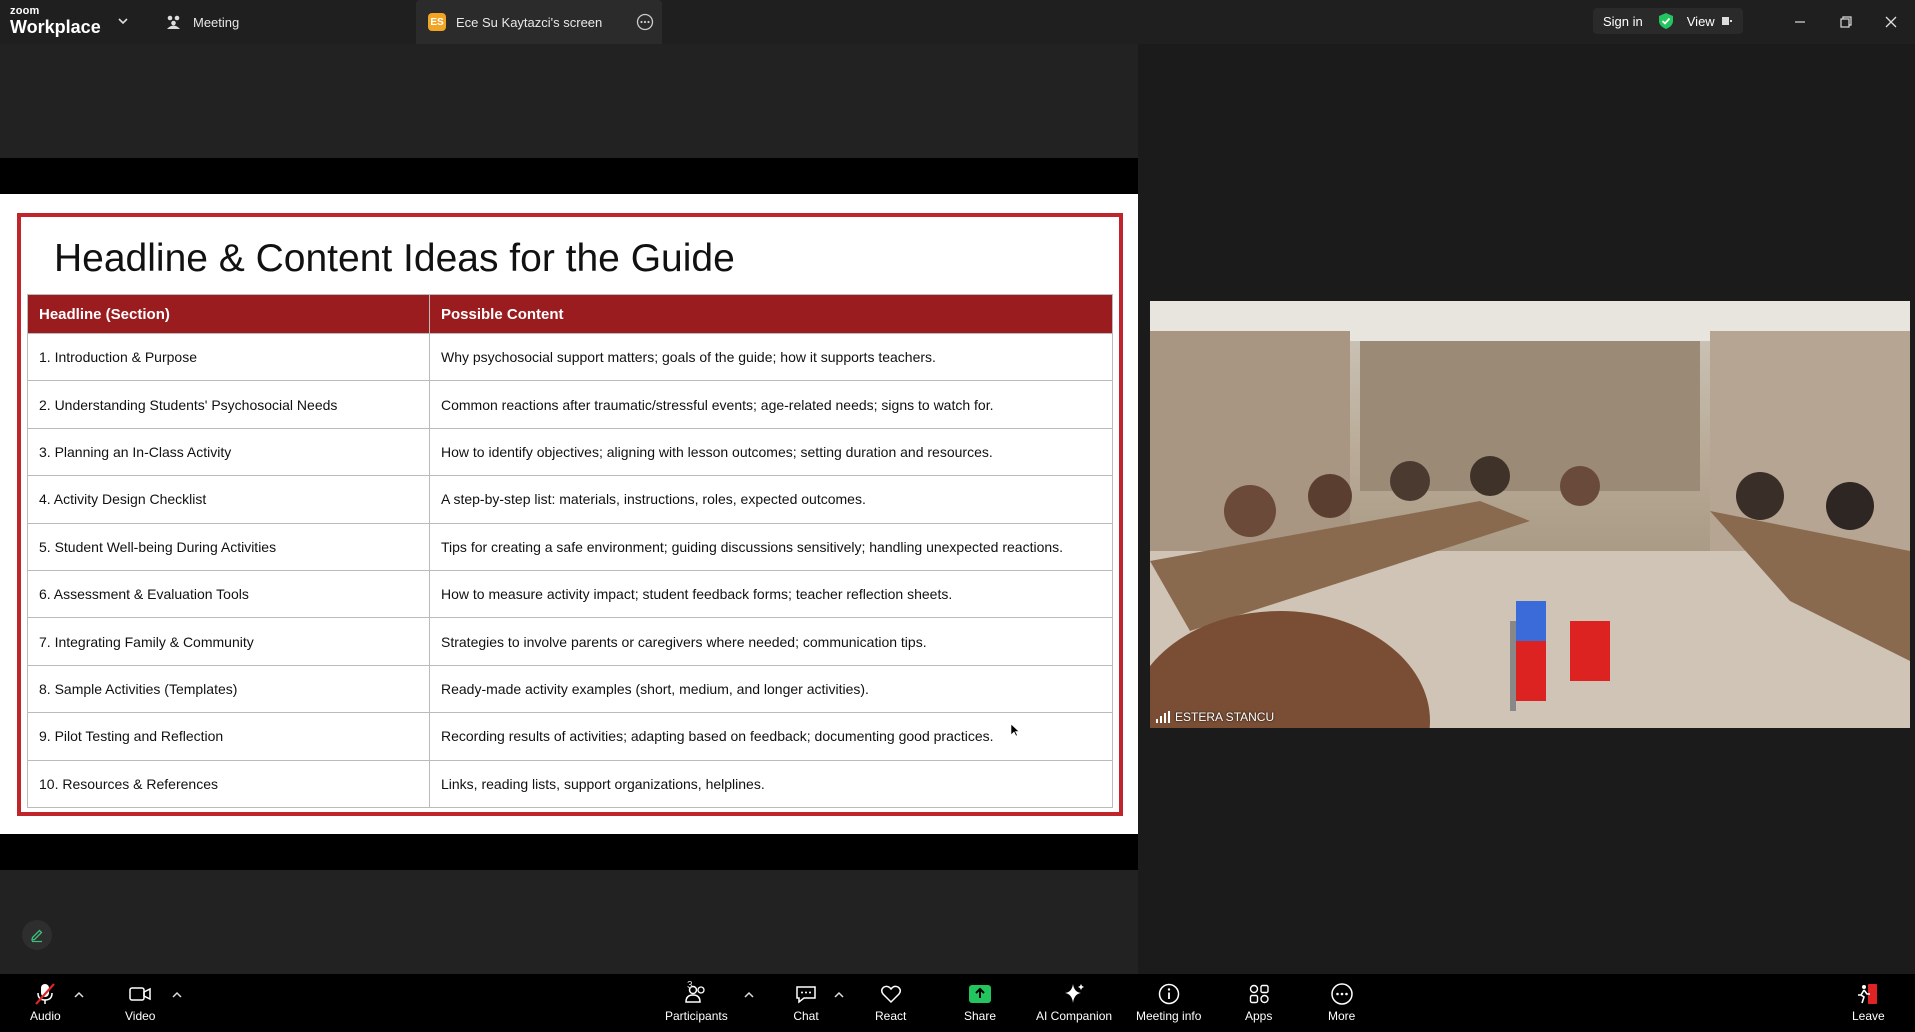  What do you see at coordinates (228, 314) in the screenshot?
I see `column-header: Headline (Section)` at bounding box center [228, 314].